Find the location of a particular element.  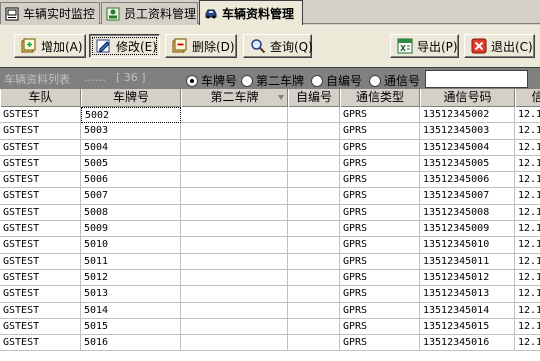

radio-plate-number: 车牌号 is located at coordinates (211, 80).